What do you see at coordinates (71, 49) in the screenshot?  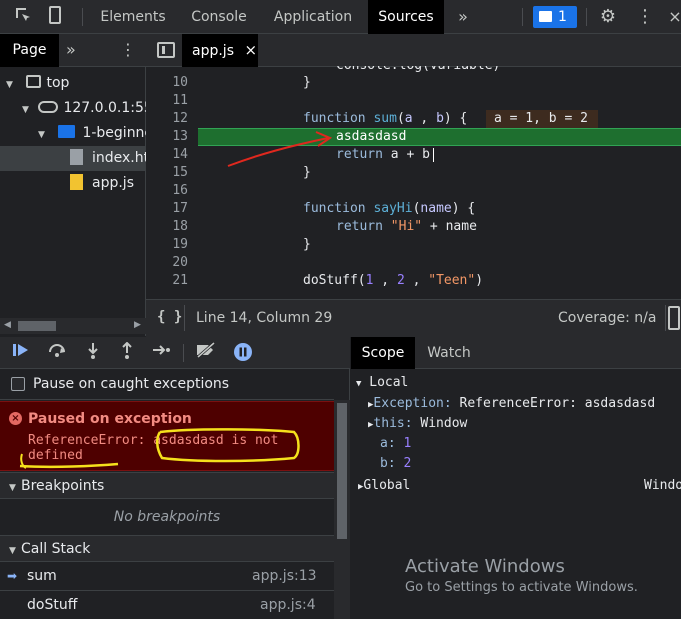 I see `navigator-more-button: »` at bounding box center [71, 49].